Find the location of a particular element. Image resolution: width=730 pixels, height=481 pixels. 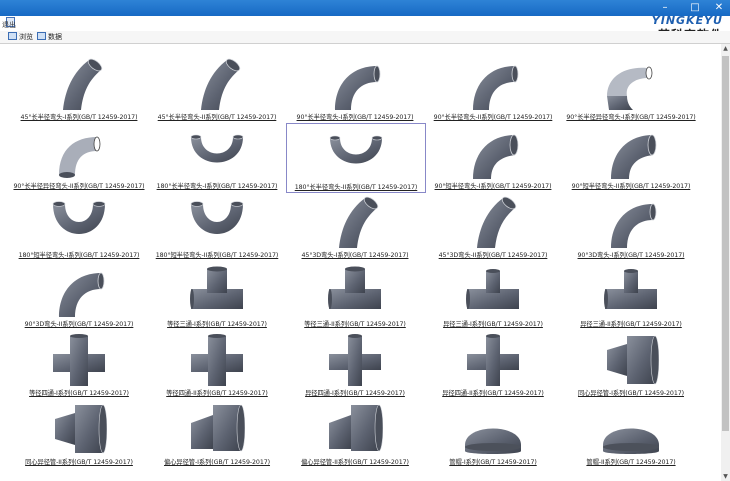

part-item: 180°短半径弯头-I系列(GB/T 12459-2017) is located at coordinates (79, 226).